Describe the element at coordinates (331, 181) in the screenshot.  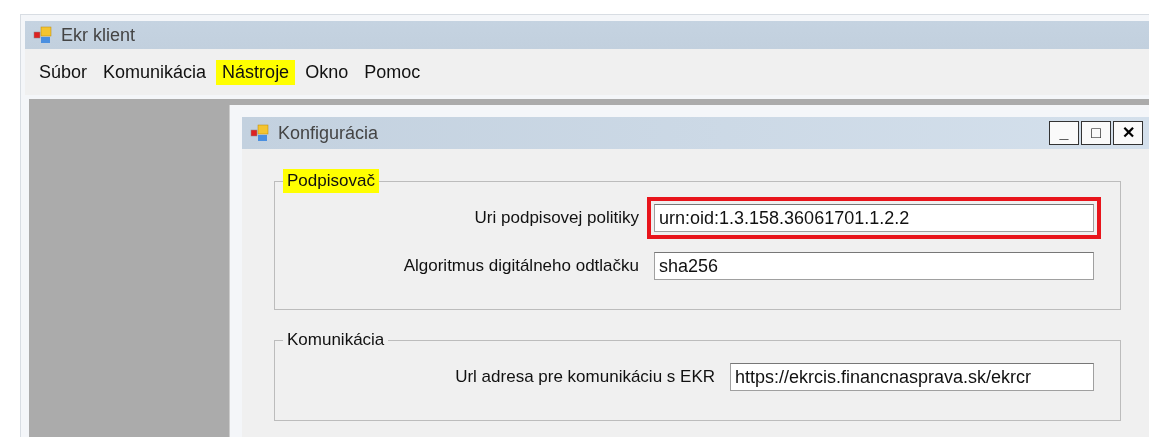
I see `group-title: Podpisovač` at that location.